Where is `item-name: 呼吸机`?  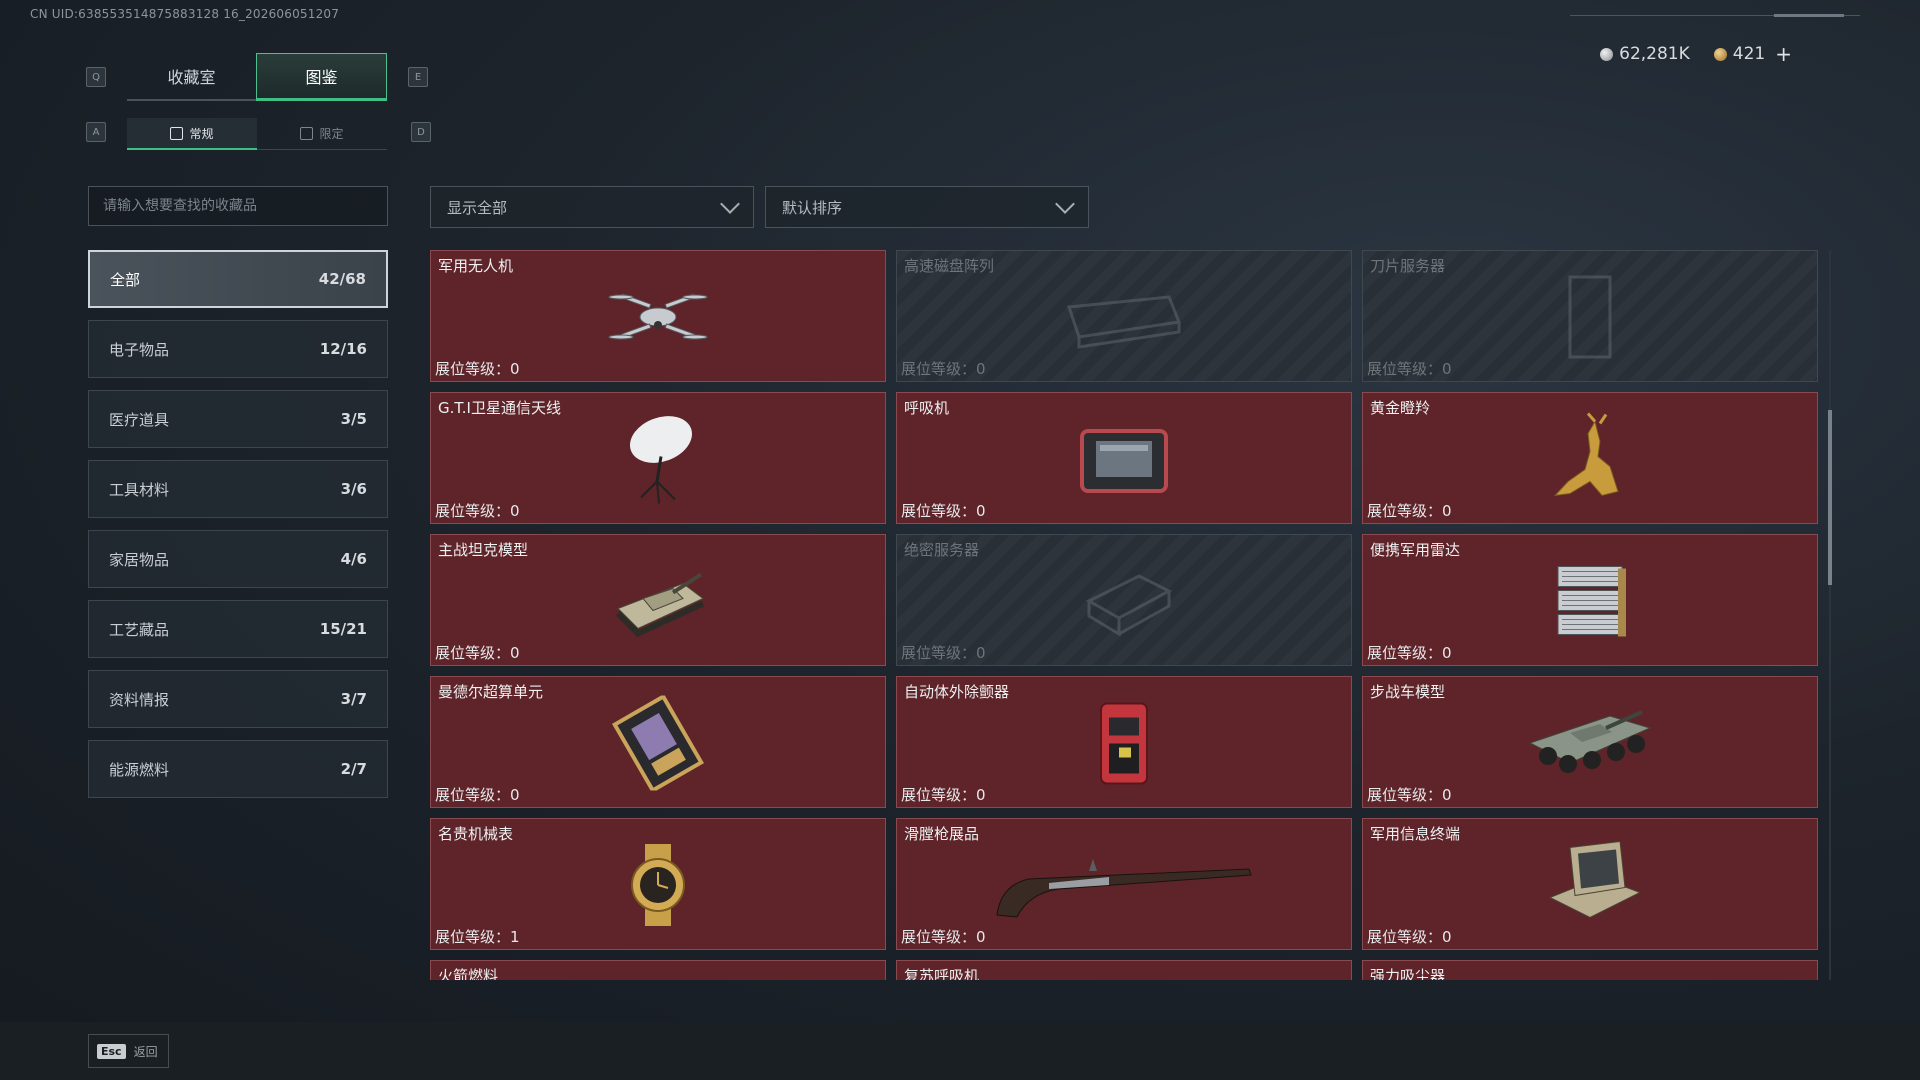
item-name: 呼吸机 is located at coordinates (927, 408).